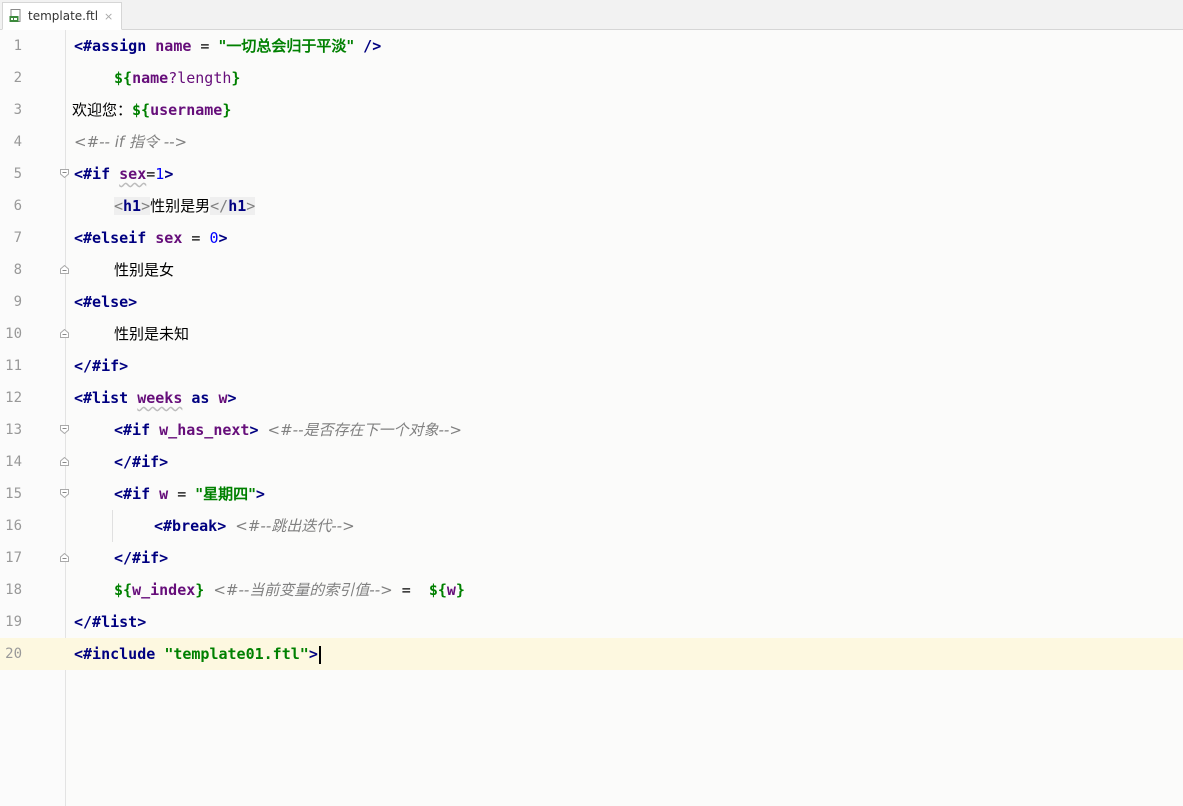 The image size is (1183, 806). I want to click on comment-token: <#-- if 指令 -->, so click(131, 142).